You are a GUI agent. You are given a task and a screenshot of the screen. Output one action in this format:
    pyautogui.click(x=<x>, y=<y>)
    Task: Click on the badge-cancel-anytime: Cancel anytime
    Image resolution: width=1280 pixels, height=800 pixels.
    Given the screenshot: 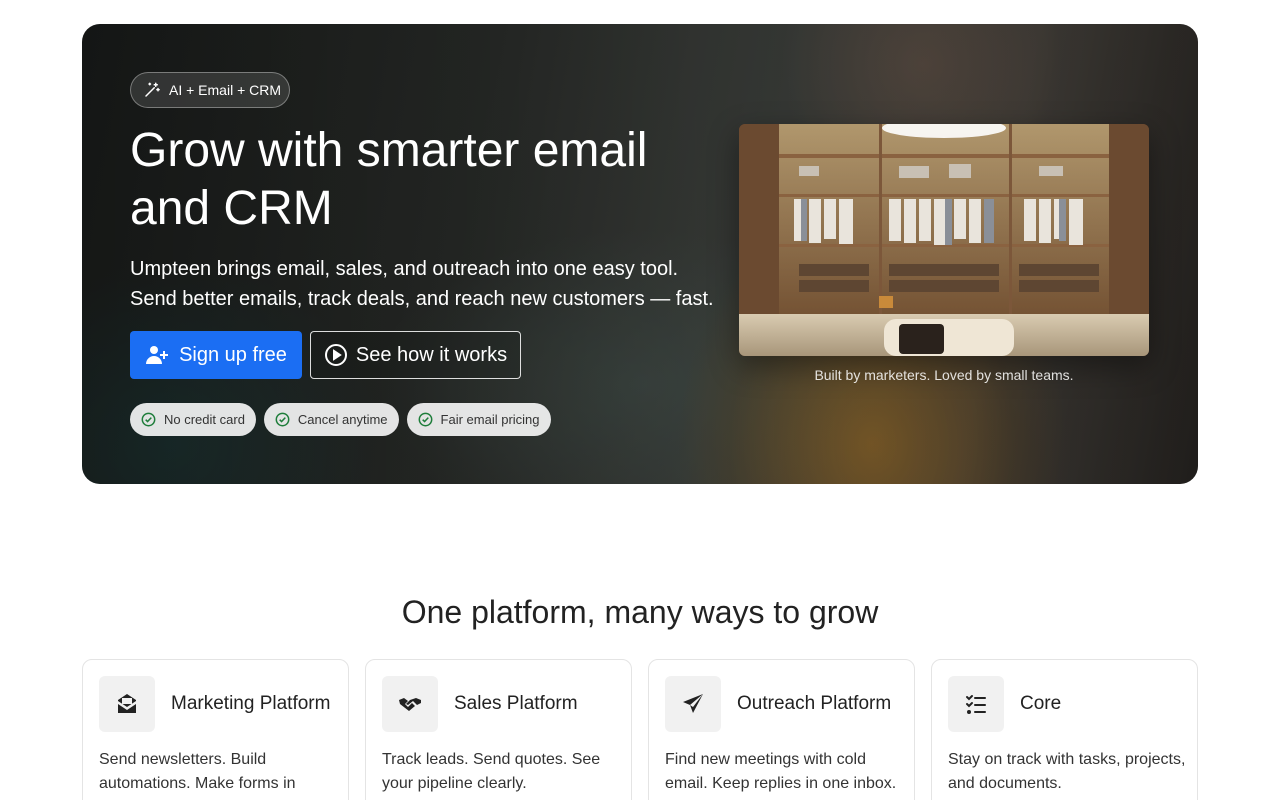 What is the action you would take?
    pyautogui.click(x=331, y=419)
    